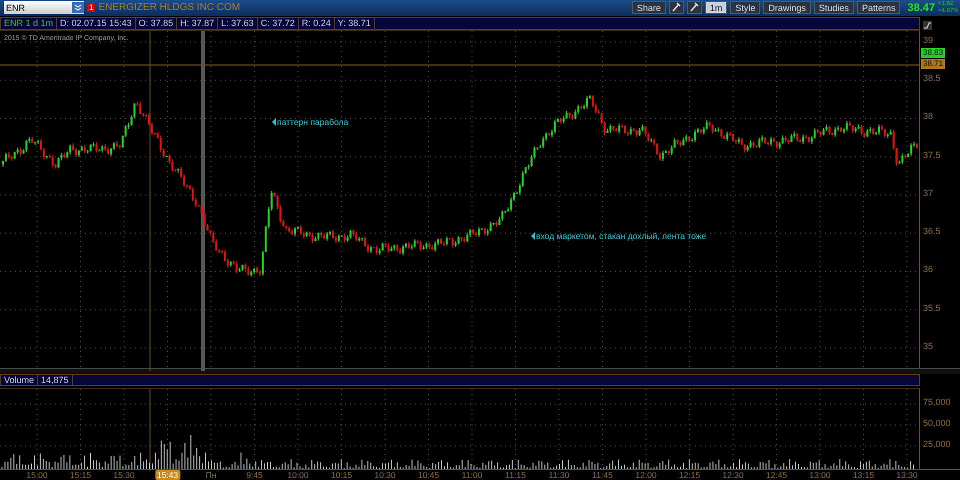 This screenshot has height=480, width=960. What do you see at coordinates (238, 23) in the screenshot?
I see `info-cell: L: 37.63` at bounding box center [238, 23].